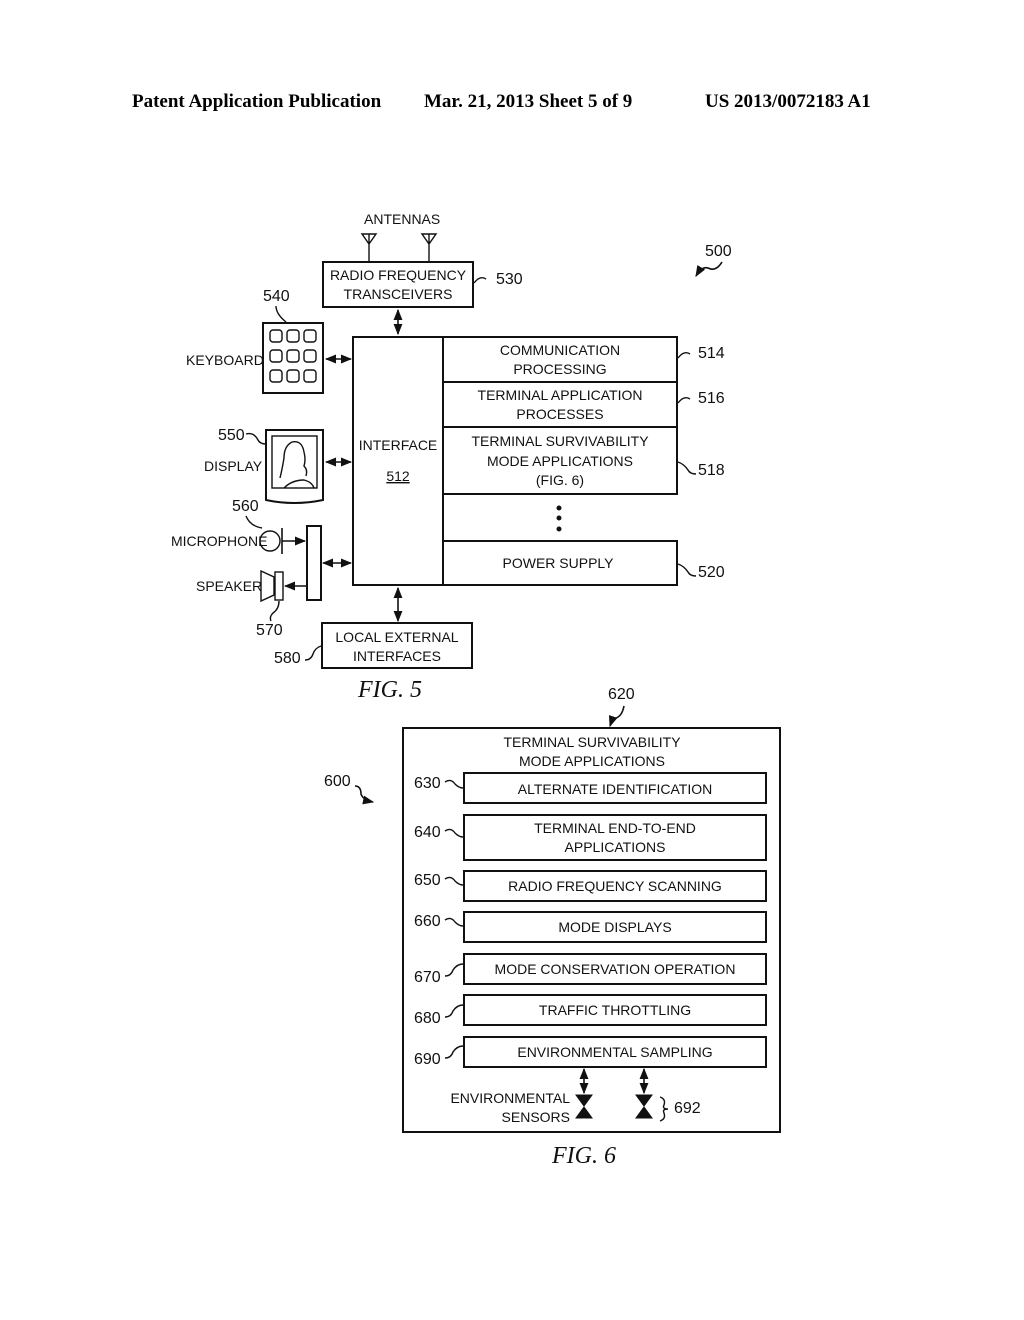 The width and height of the screenshot is (1024, 1320). Describe the element at coordinates (398, 461) in the screenshot. I see `interface-block` at that location.